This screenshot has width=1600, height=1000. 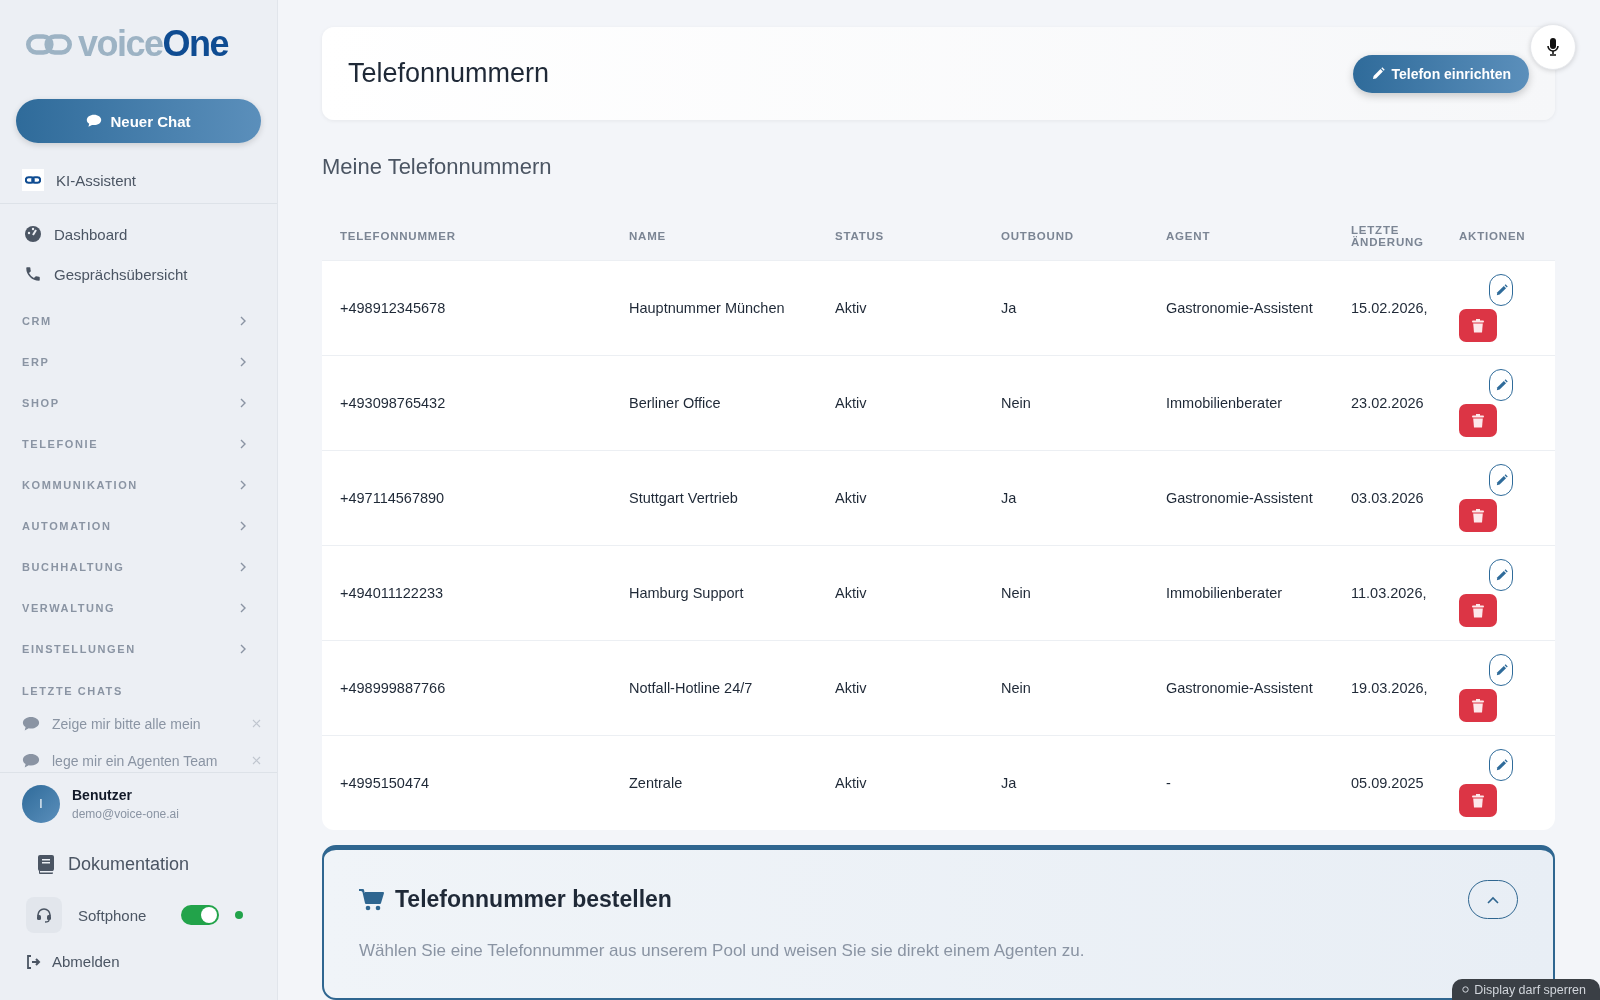 What do you see at coordinates (46, 864) in the screenshot?
I see `book-icon` at bounding box center [46, 864].